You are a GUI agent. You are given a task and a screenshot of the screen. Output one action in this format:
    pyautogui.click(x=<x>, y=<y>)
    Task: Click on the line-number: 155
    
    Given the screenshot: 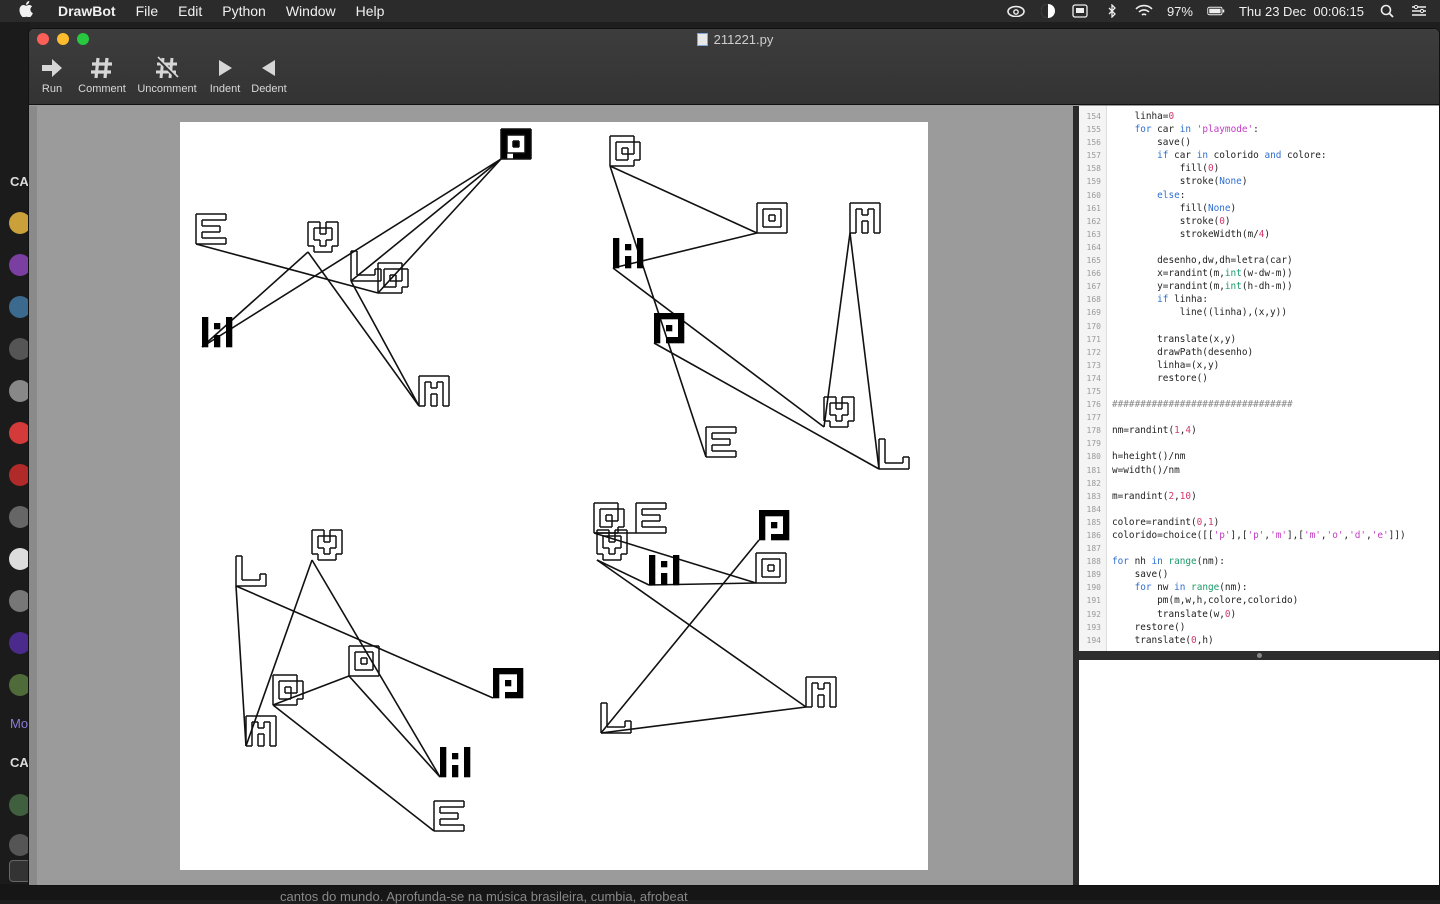 What is the action you would take?
    pyautogui.click(x=1093, y=130)
    